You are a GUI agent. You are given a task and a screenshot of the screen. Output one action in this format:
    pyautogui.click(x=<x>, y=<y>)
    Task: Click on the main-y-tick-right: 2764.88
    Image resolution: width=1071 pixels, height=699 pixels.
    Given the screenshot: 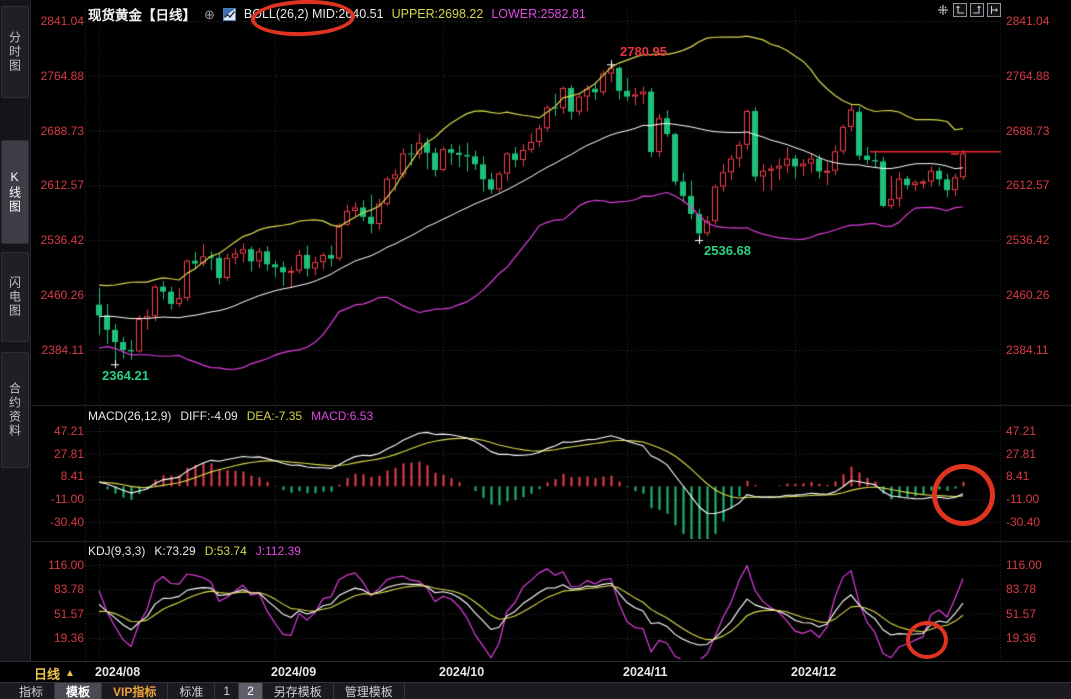 What is the action you would take?
    pyautogui.click(x=1028, y=75)
    